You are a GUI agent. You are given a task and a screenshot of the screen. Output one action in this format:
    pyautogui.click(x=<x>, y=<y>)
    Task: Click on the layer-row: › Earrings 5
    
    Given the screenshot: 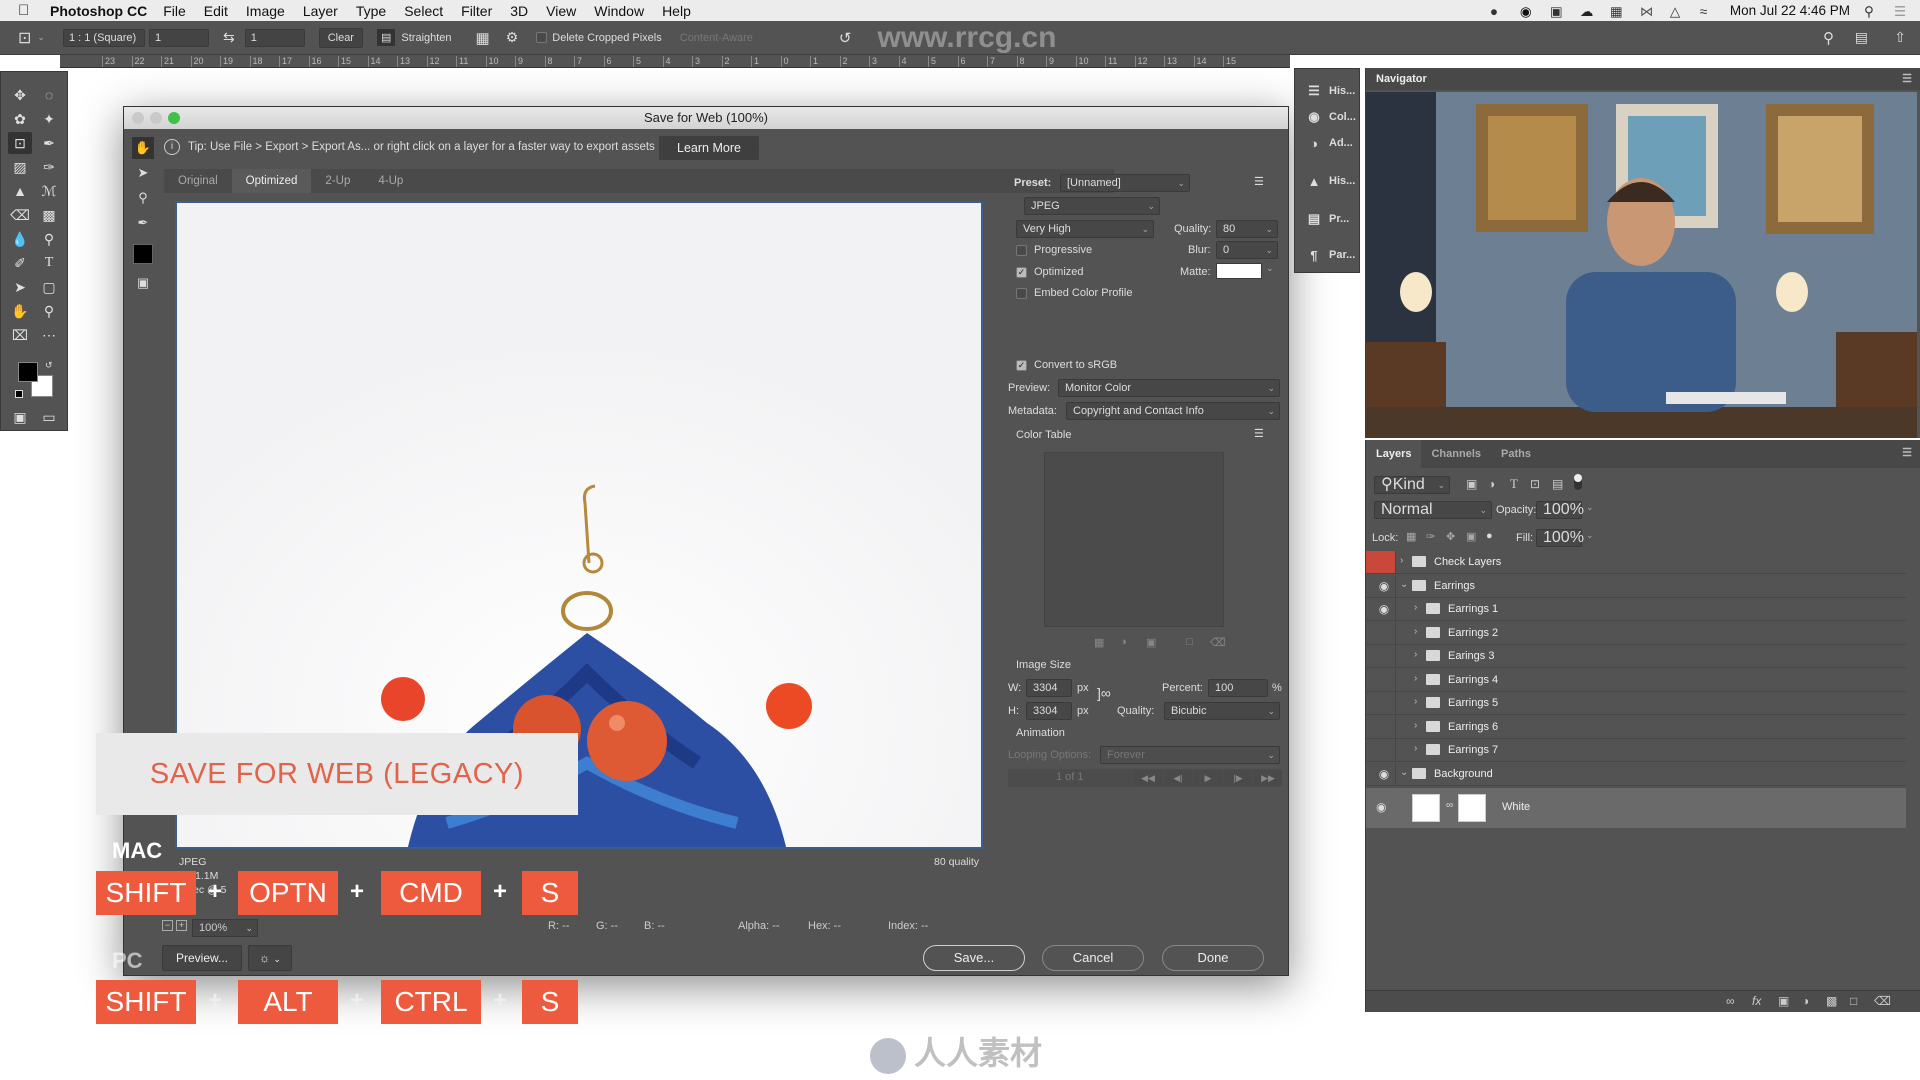 What is the action you would take?
    pyautogui.click(x=1636, y=703)
    